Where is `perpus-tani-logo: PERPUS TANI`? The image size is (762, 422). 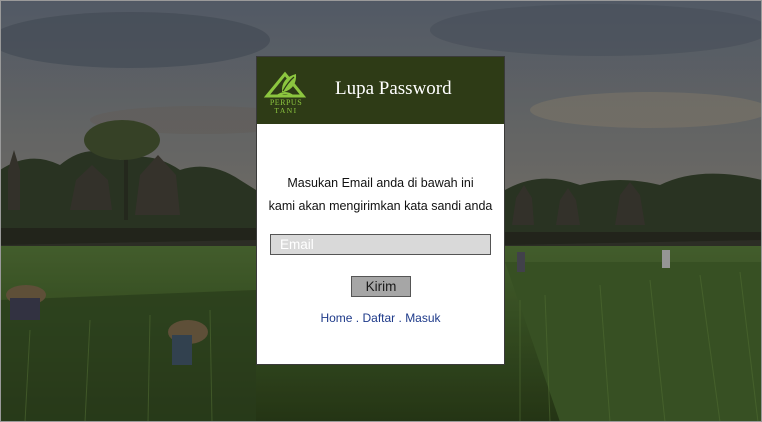 perpus-tani-logo: PERPUS TANI is located at coordinates (286, 92).